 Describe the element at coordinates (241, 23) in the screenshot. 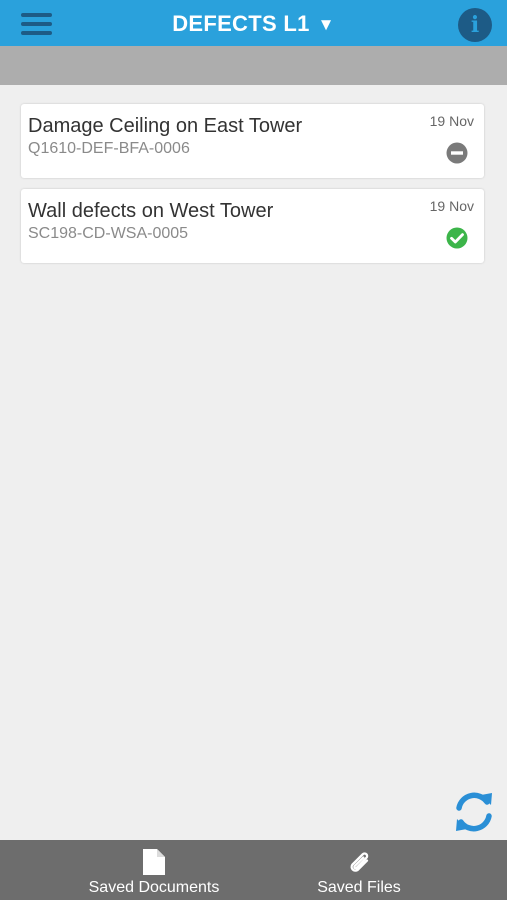

I see `page-title: DEFECTS L1` at that location.